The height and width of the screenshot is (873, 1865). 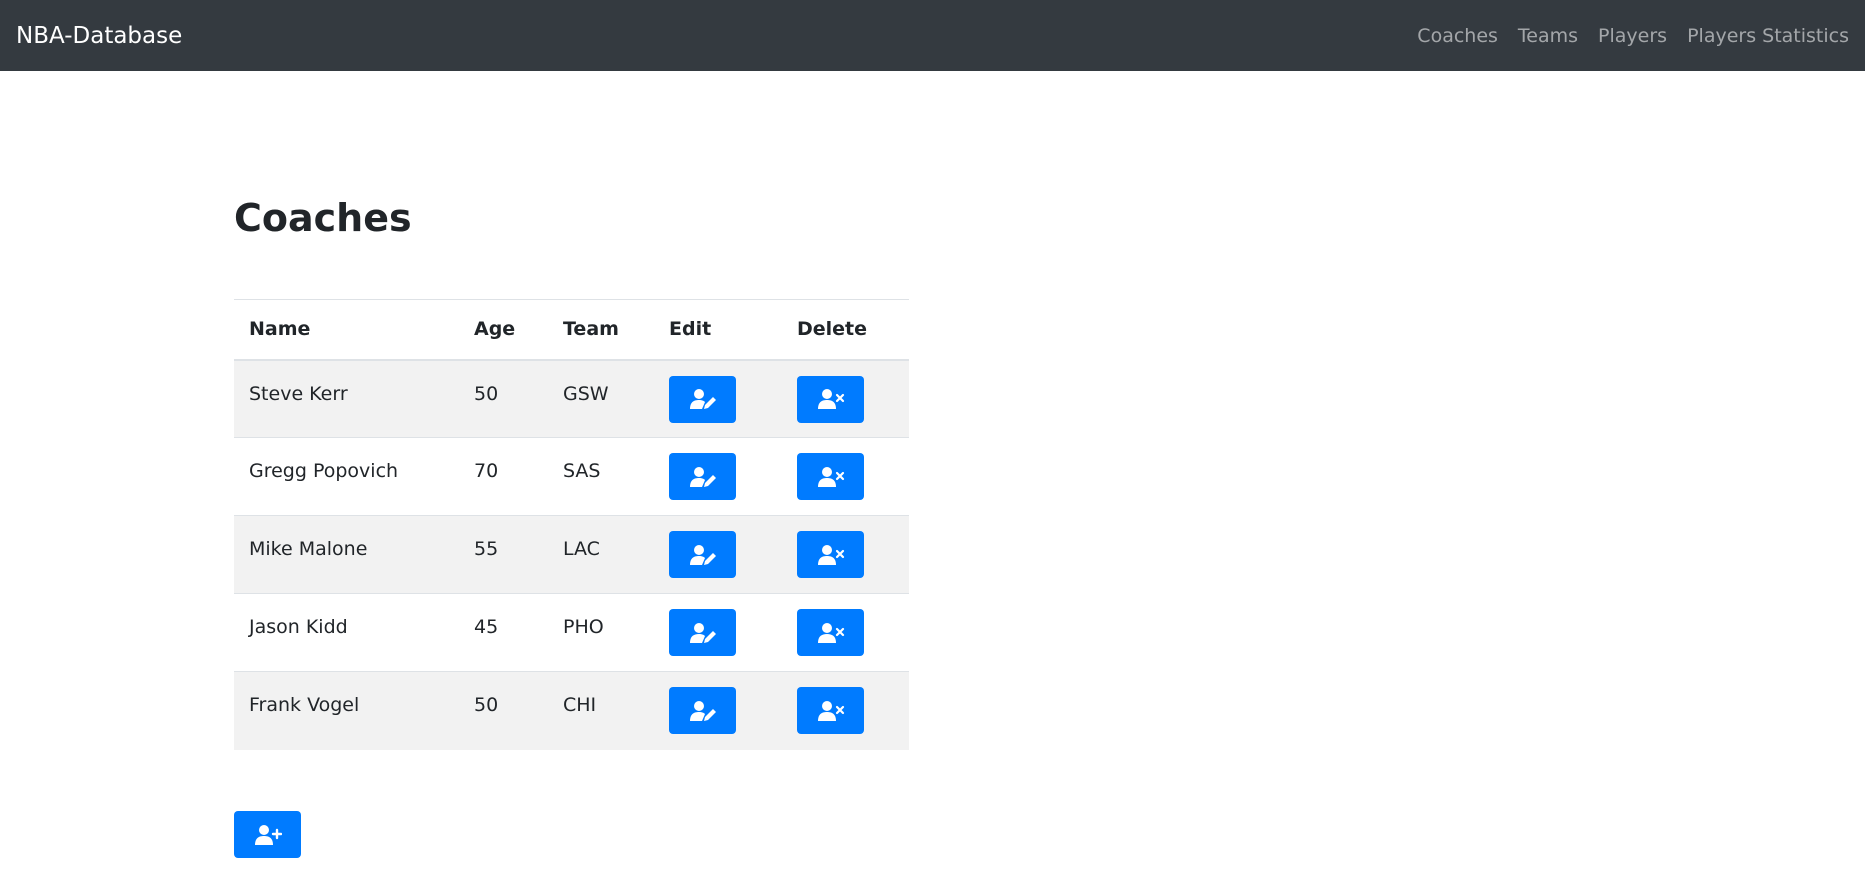 What do you see at coordinates (601, 632) in the screenshot?
I see `coach-team: PHO` at bounding box center [601, 632].